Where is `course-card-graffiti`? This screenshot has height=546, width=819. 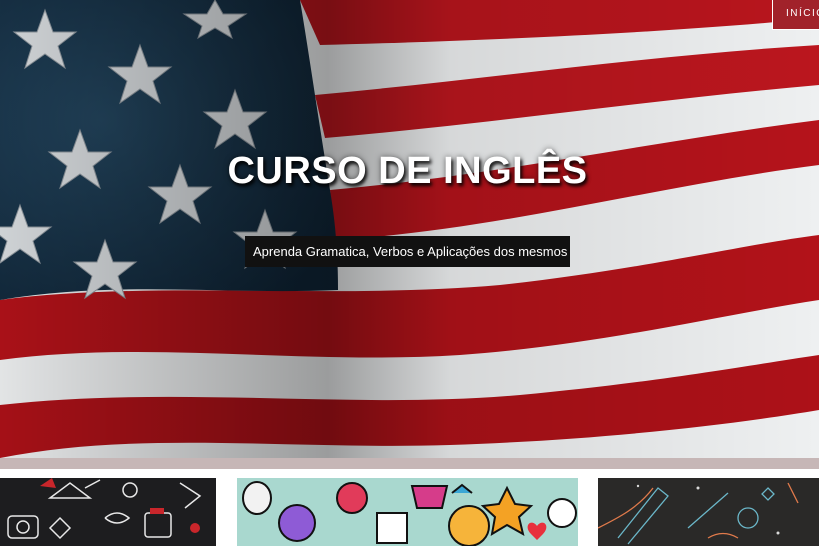
course-card-graffiti is located at coordinates (407, 512).